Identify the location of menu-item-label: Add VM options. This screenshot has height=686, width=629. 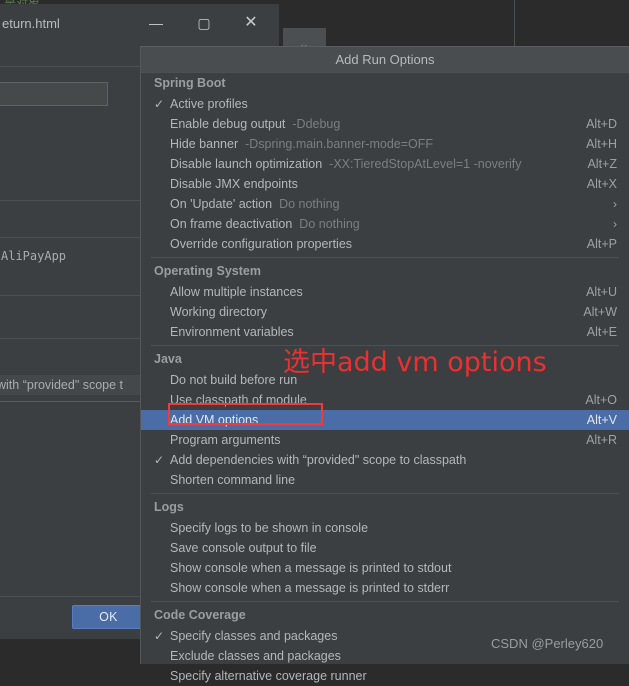
(214, 420).